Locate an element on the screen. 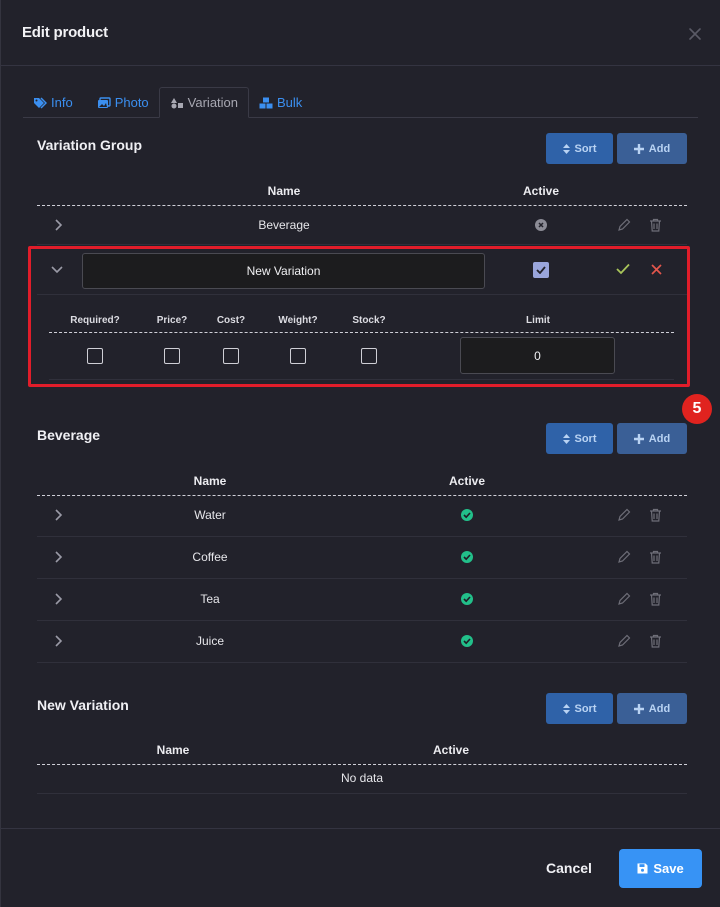  tab-photo: Photo is located at coordinates (123, 102).